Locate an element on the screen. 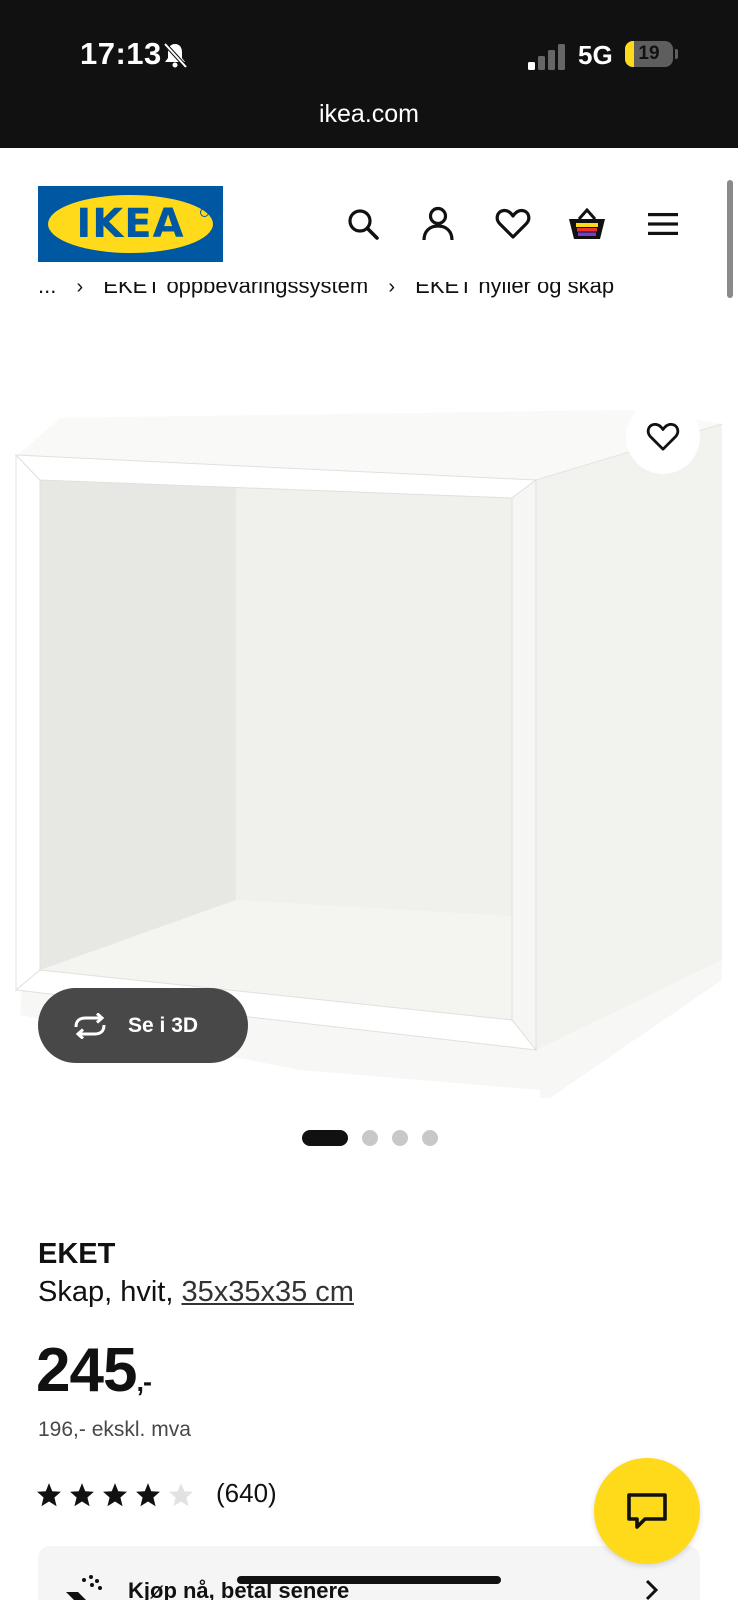 The height and width of the screenshot is (1600, 738). cart-icon is located at coordinates (587, 223).